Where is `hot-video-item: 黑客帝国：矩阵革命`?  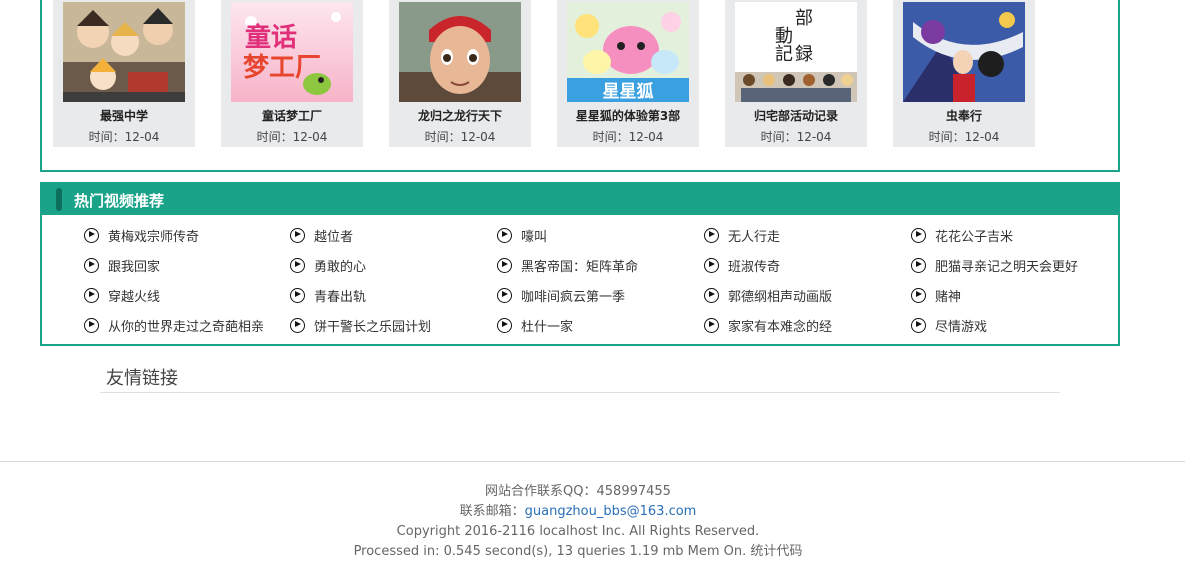 hot-video-item: 黑客帝国：矩阵革命 is located at coordinates (567, 265).